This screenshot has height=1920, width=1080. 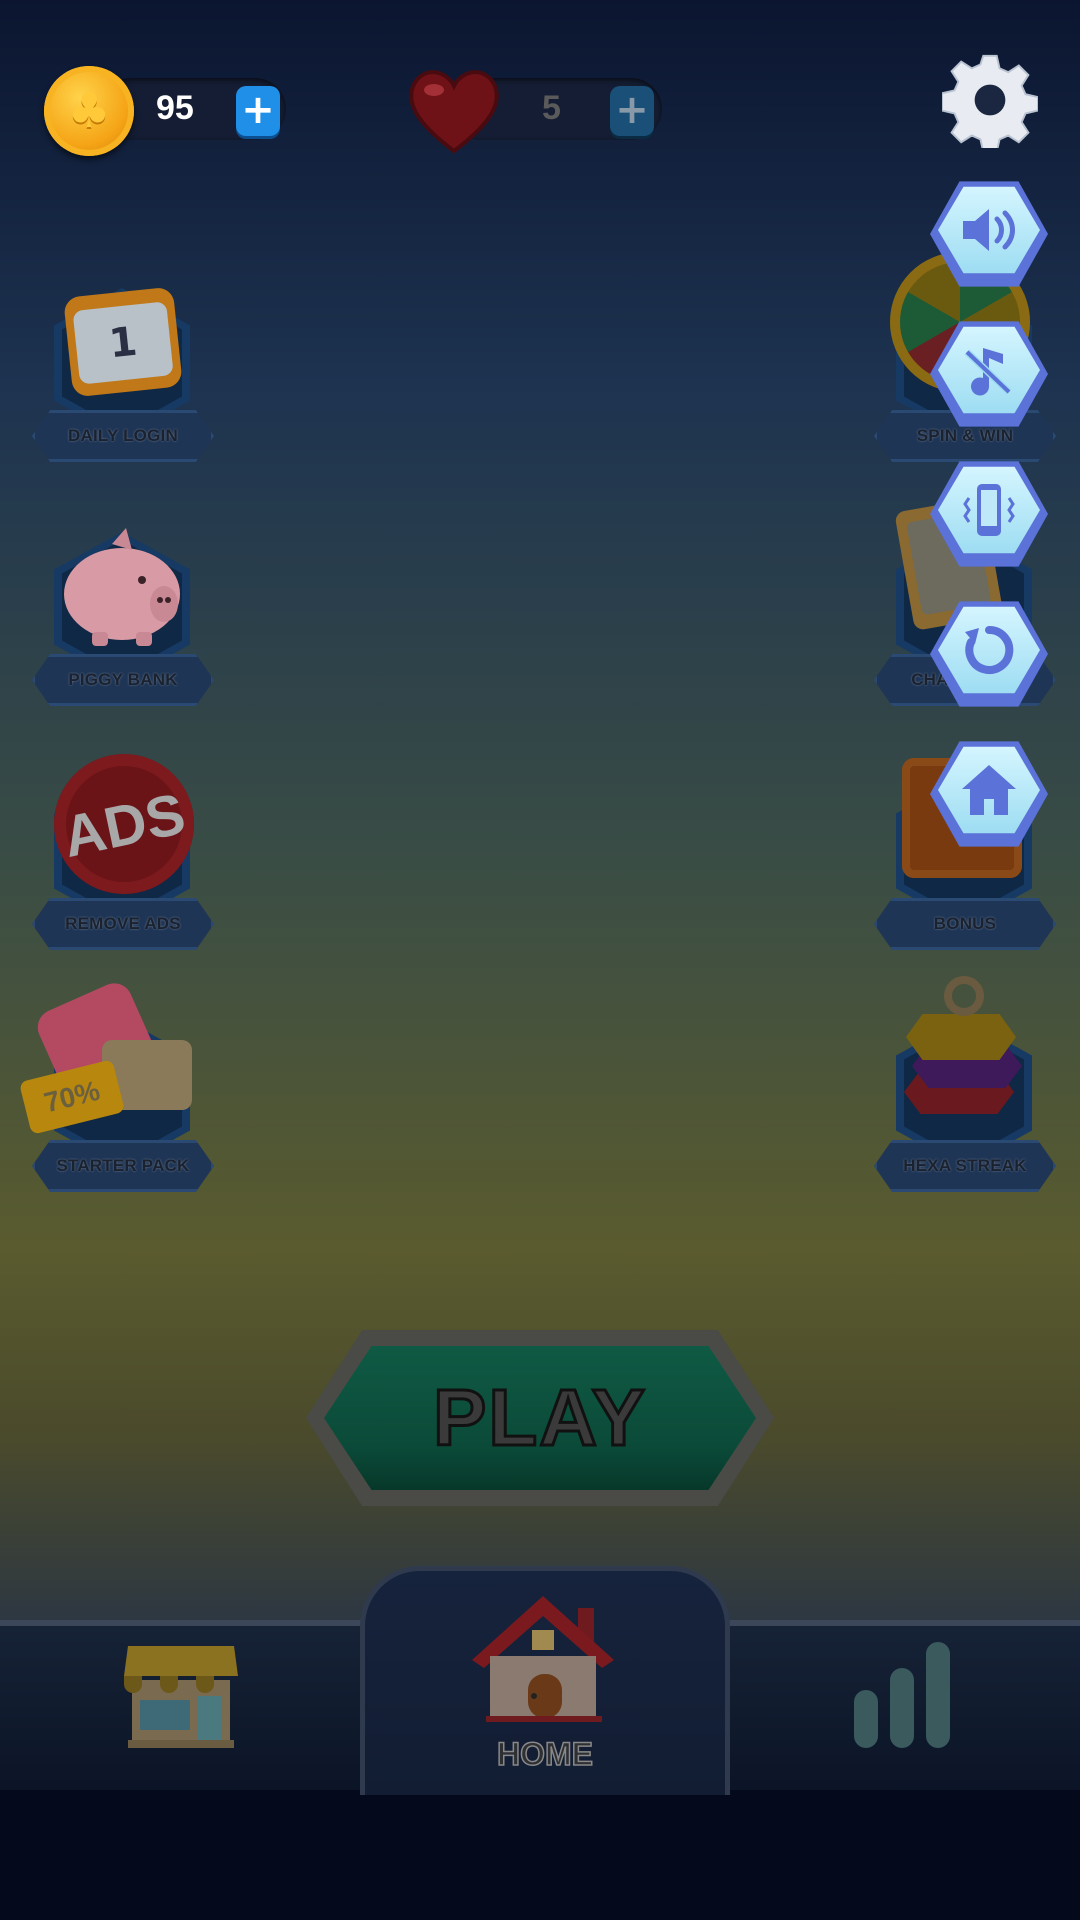 What do you see at coordinates (454, 112) in the screenshot?
I see `heart-icon` at bounding box center [454, 112].